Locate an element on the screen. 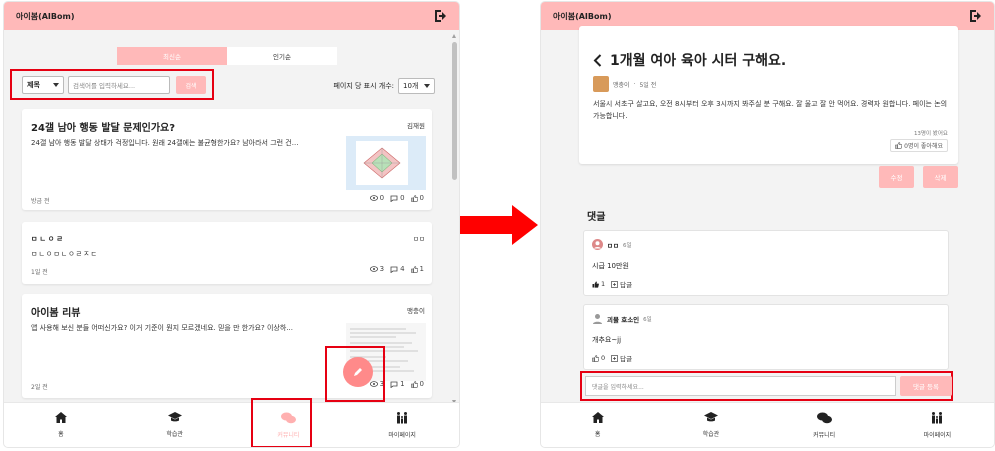 This screenshot has height=451, width=995. post-author: 김재원 is located at coordinates (416, 126).